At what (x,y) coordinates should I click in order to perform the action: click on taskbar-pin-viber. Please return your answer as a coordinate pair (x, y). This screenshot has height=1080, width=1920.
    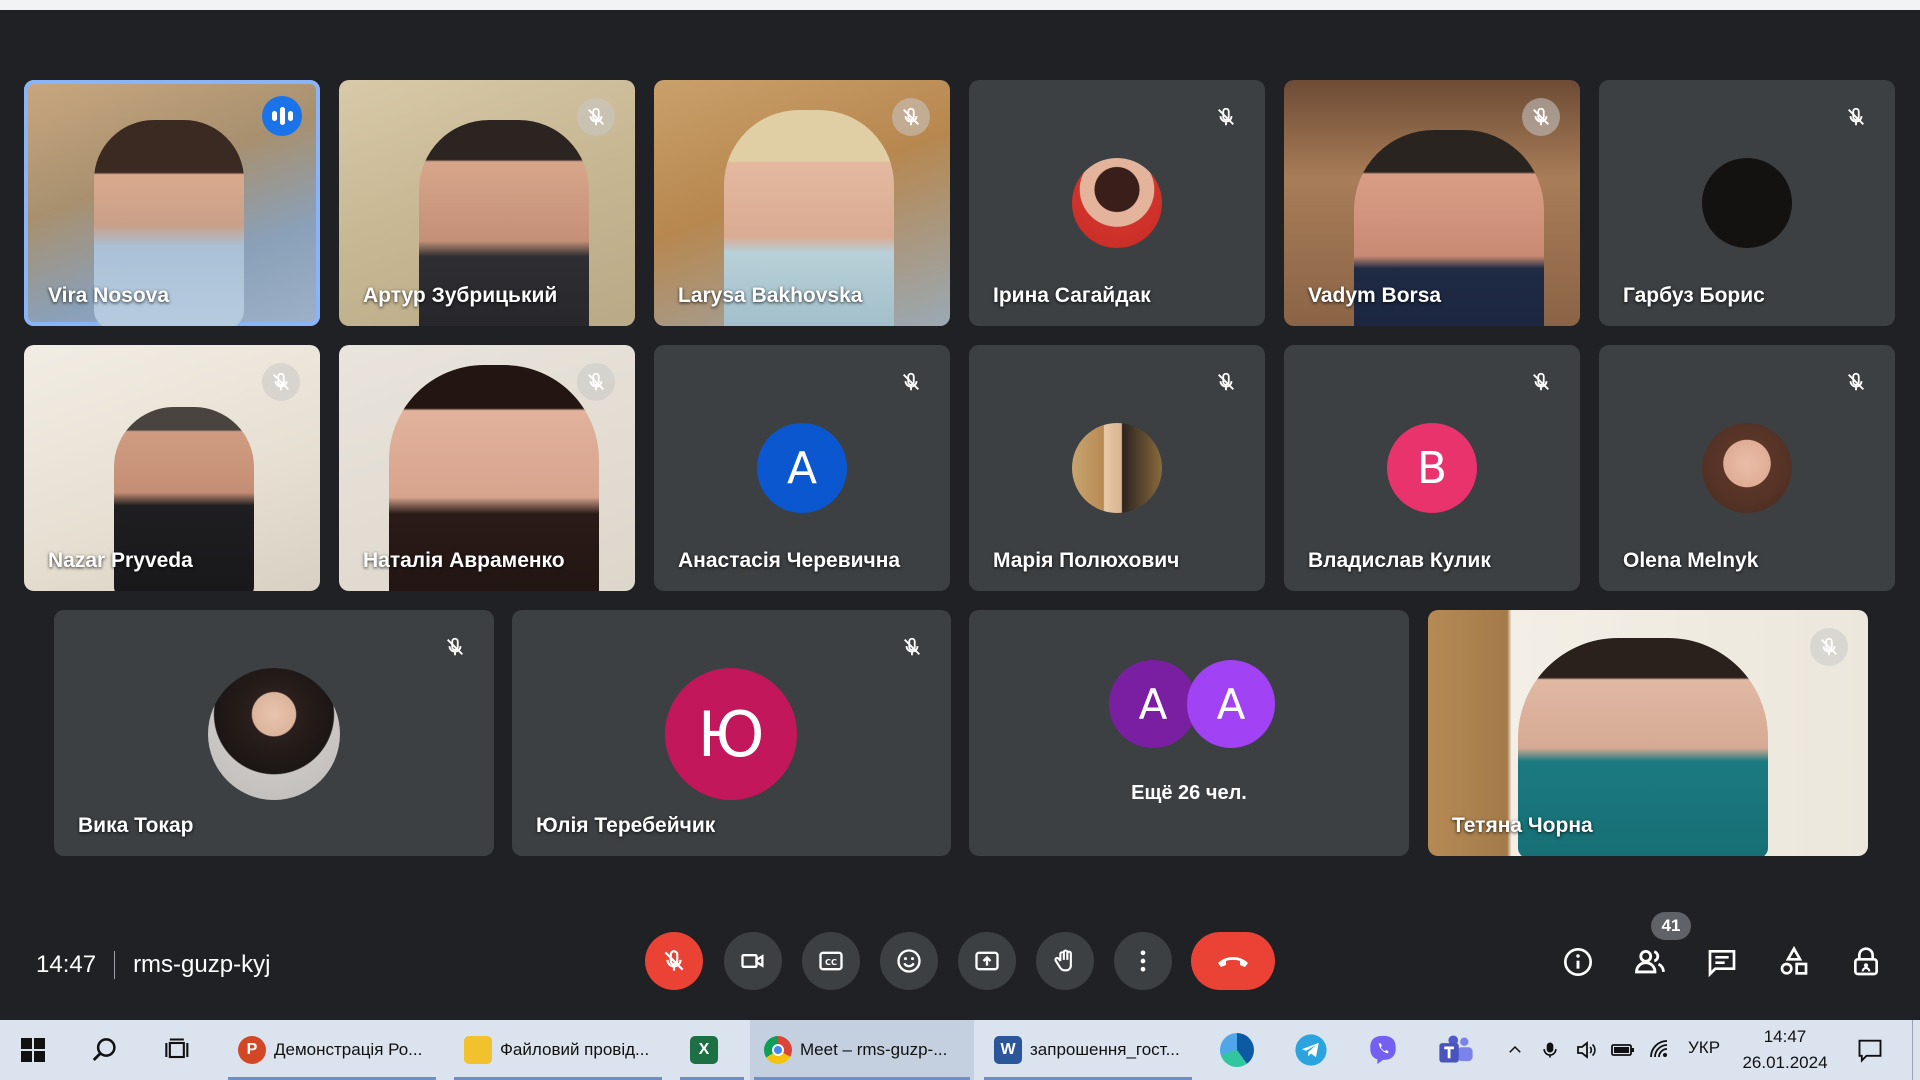
    Looking at the image, I should click on (1383, 1050).